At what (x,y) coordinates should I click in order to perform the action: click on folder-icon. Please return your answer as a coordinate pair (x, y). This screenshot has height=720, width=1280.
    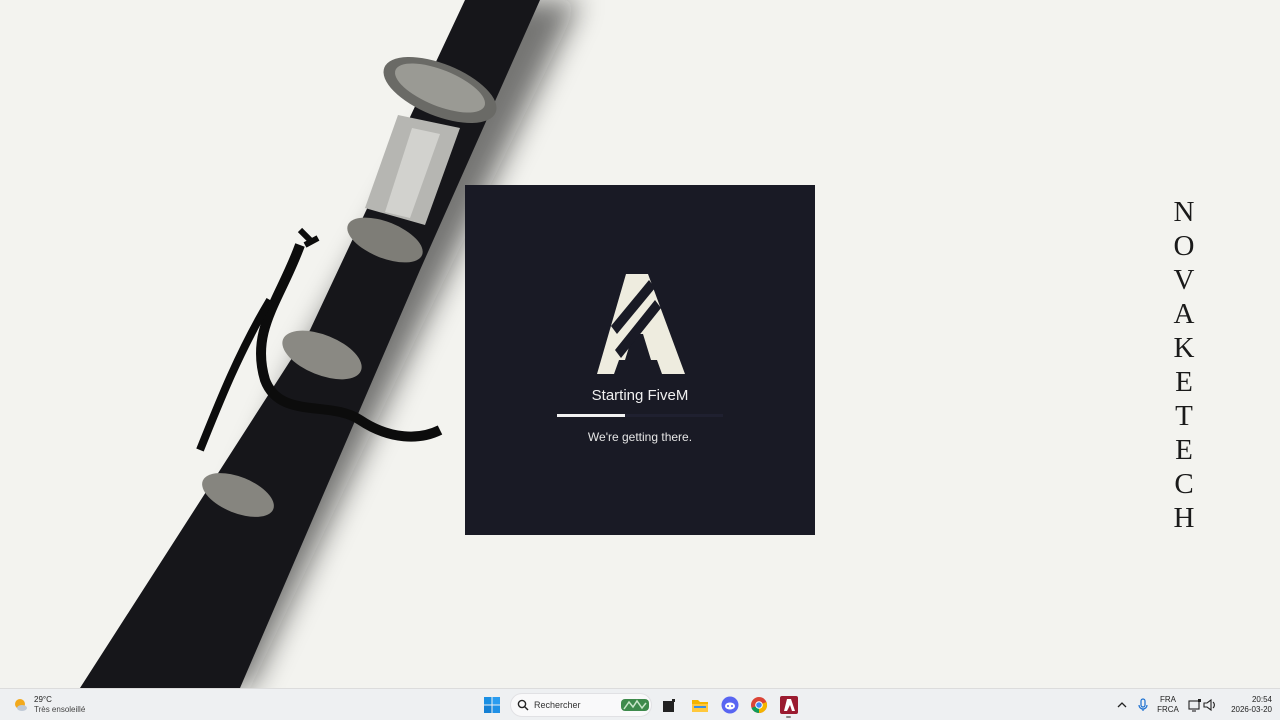
    Looking at the image, I should click on (700, 706).